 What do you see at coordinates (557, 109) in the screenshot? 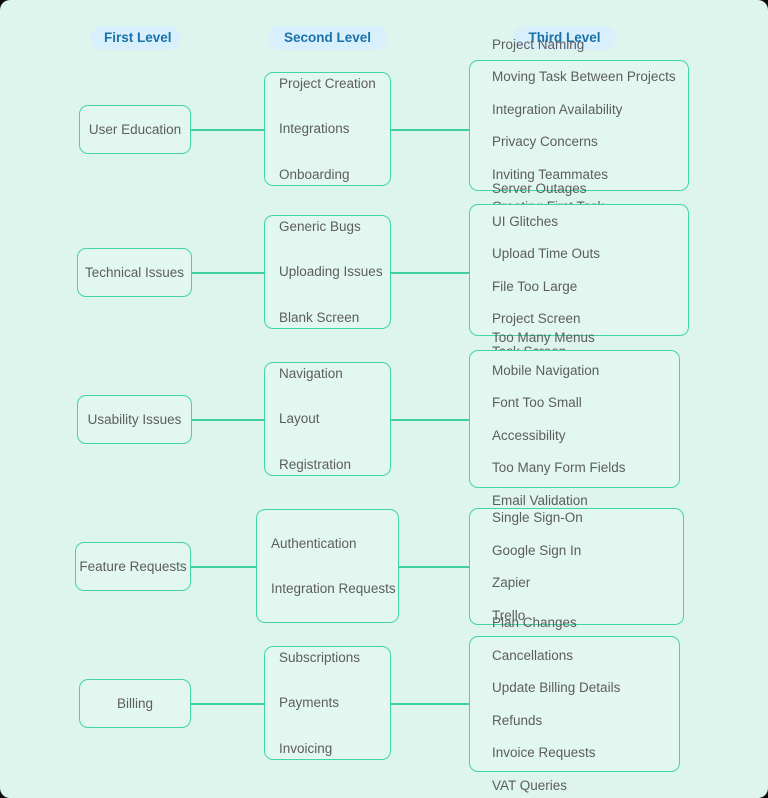
I see `node-list-item: Integration Availability` at bounding box center [557, 109].